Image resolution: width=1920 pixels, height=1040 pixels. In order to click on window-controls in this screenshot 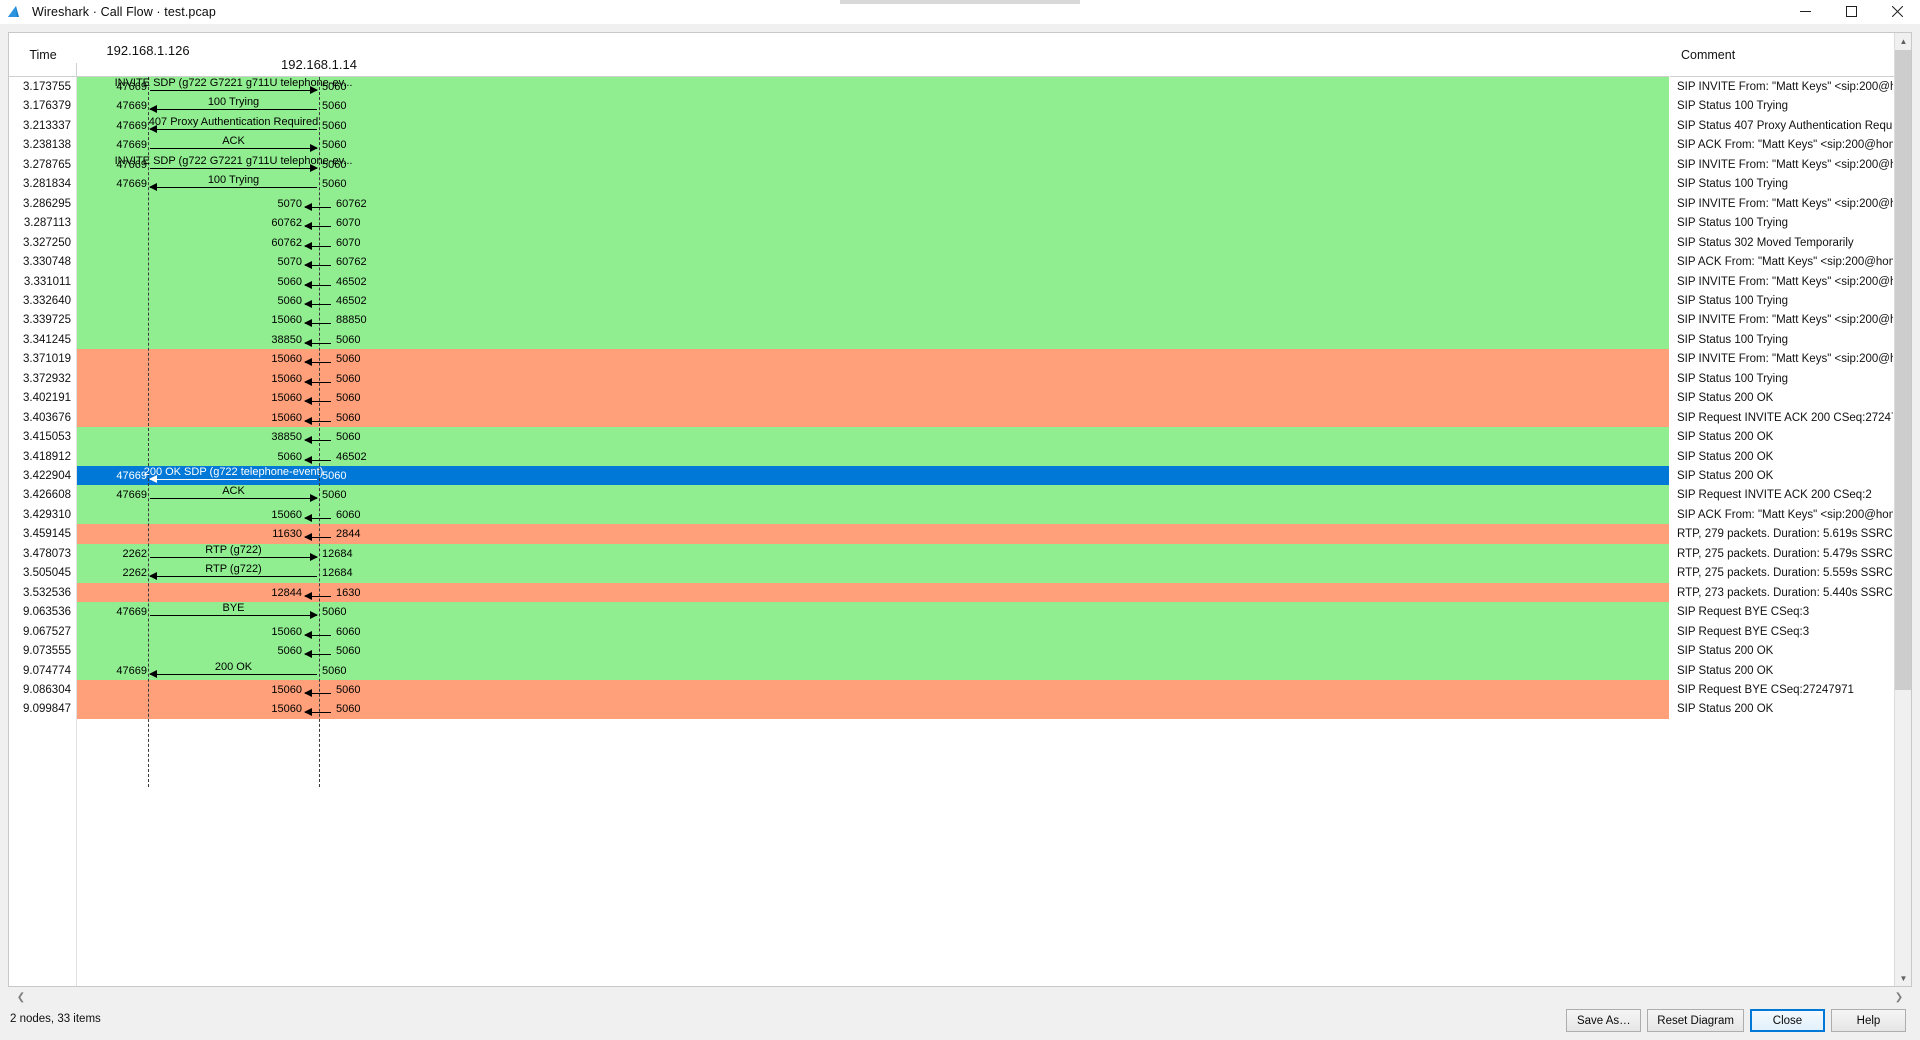, I will do `click(1851, 12)`.